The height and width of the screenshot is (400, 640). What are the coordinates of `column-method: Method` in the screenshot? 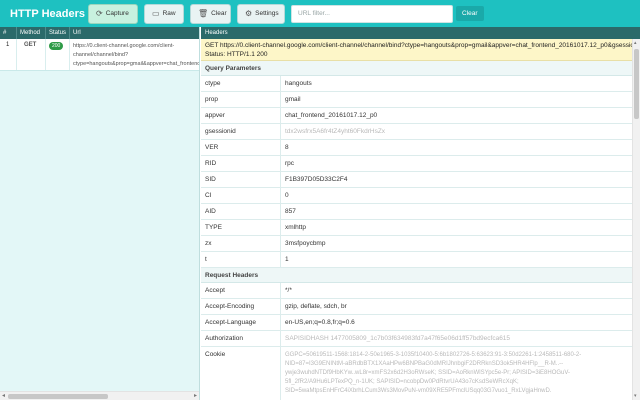 It's located at (31, 33).